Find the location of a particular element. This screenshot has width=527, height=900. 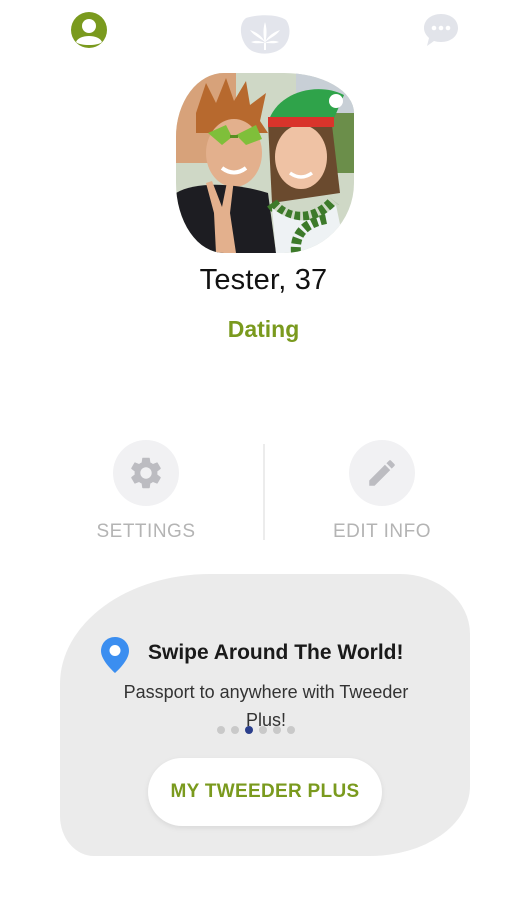

my-tweeder-plus-button: MY TWEEDER PLUS is located at coordinates (265, 792).